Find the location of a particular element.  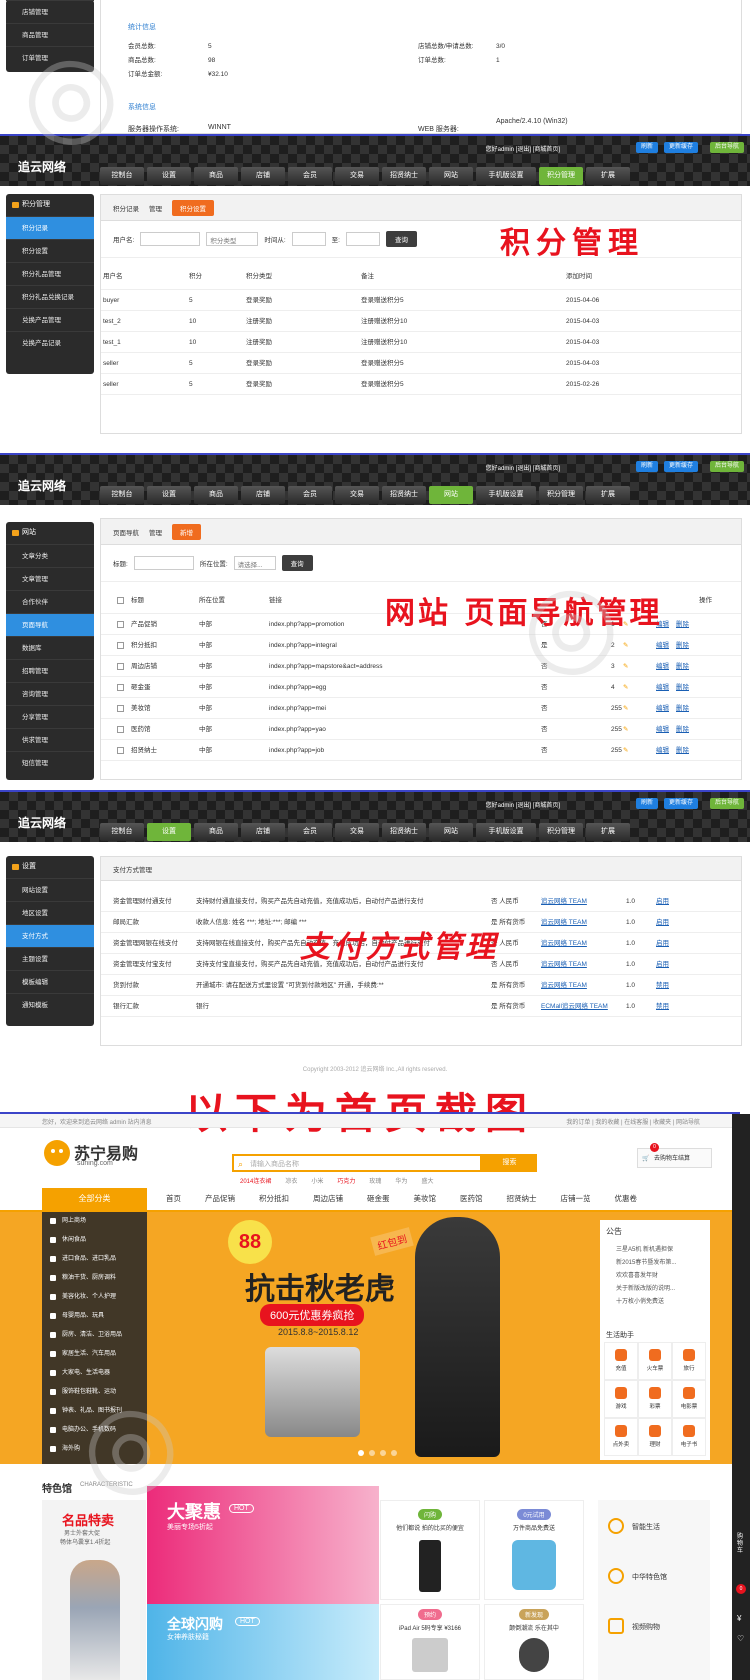

nav-item: 手机版设置 is located at coordinates (506, 495).